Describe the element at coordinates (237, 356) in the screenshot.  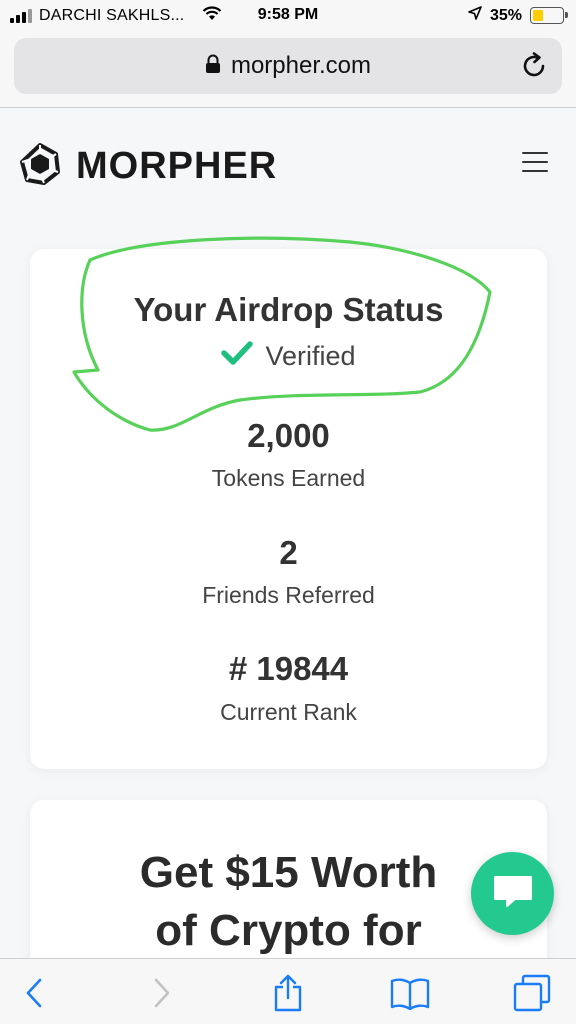
I see `checkmark-icon` at that location.